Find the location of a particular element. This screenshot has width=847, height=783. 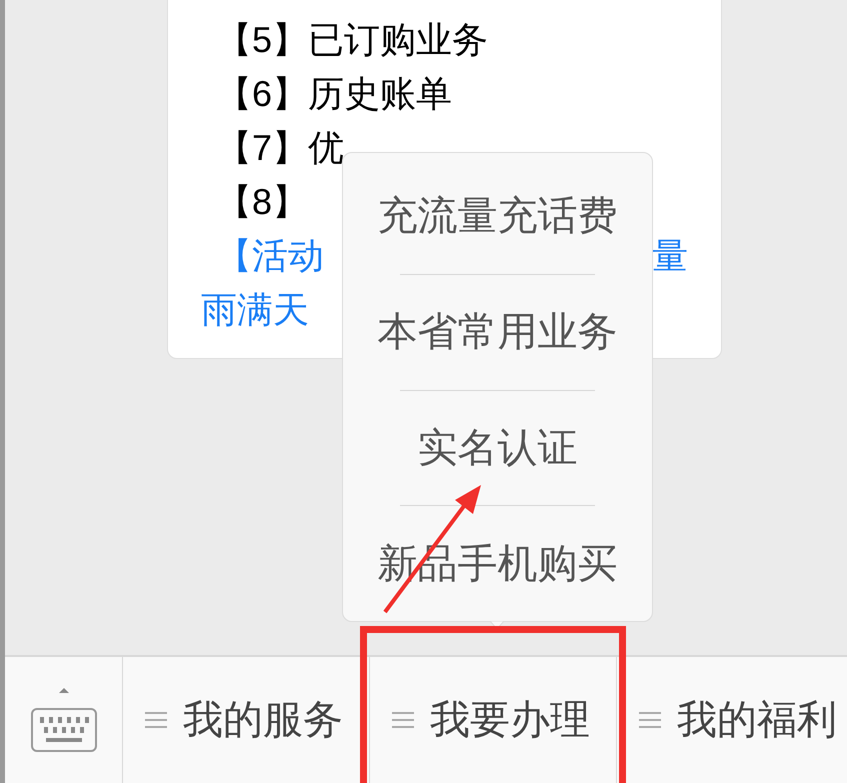

menu-option-text: 【8】 is located at coordinates (261, 202).